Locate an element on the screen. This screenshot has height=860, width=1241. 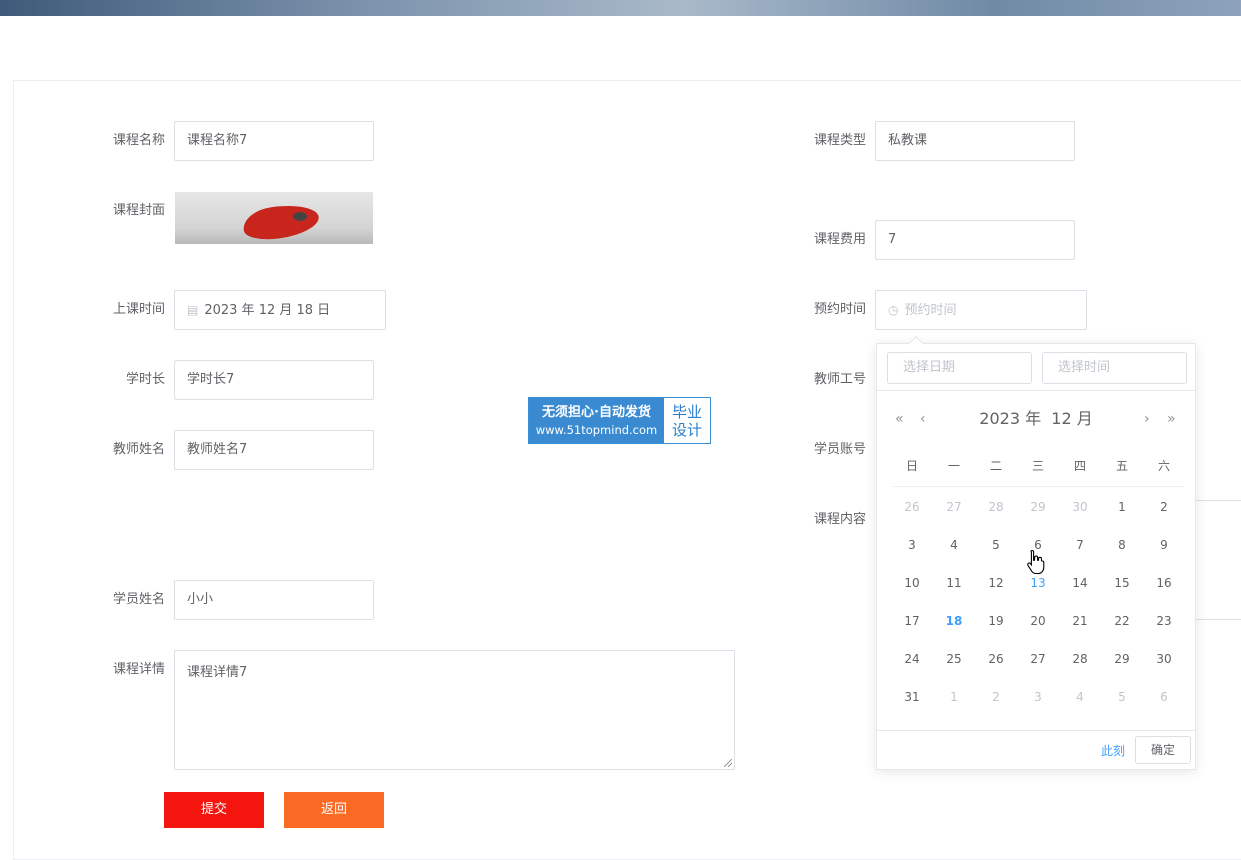
course-cover-image is located at coordinates (274, 218).